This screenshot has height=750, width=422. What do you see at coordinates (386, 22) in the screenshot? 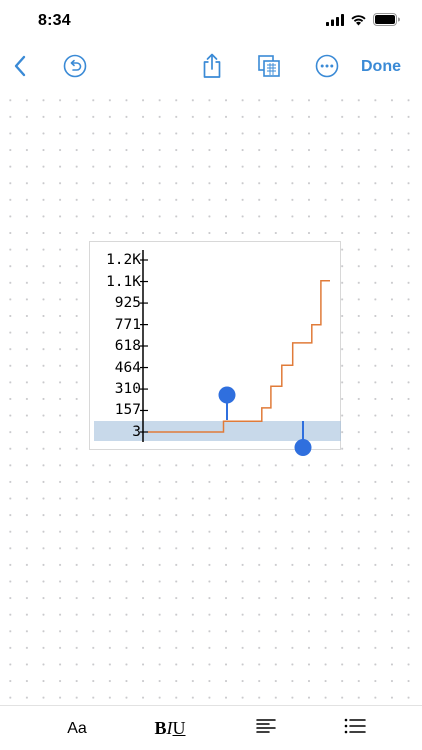
I see `battery-icon` at bounding box center [386, 22].